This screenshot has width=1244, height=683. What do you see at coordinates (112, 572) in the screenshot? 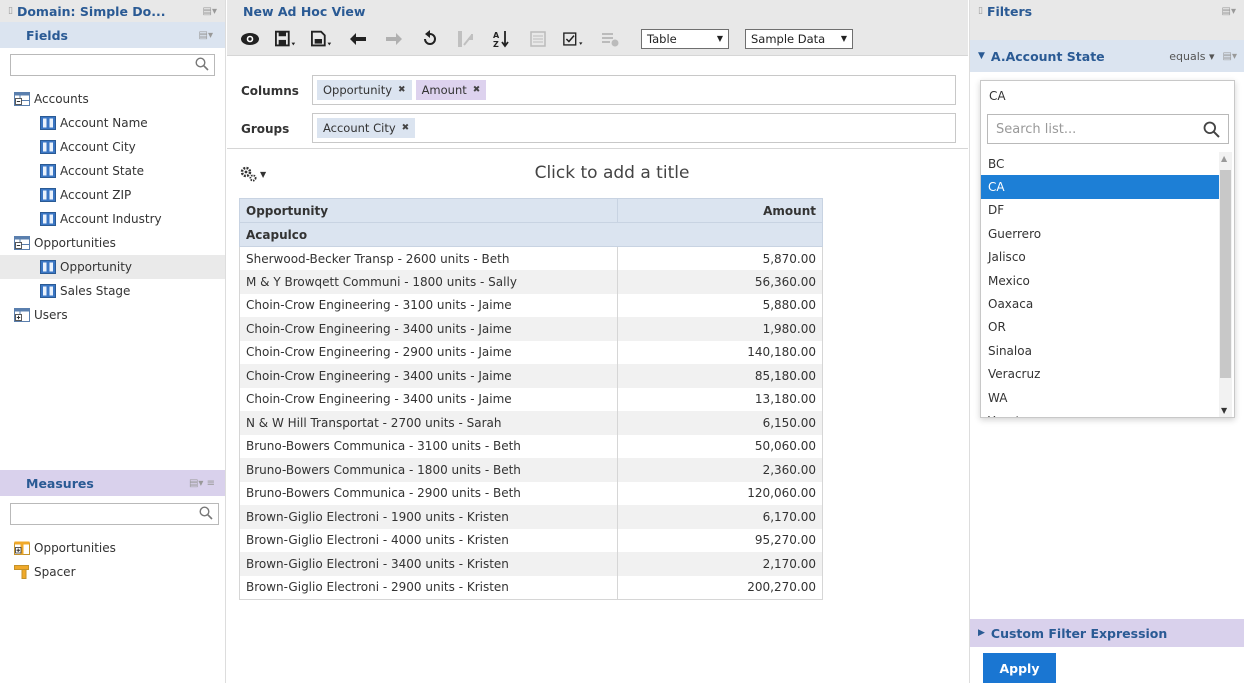
I see `measure-node-spacer: Spacer` at bounding box center [112, 572].